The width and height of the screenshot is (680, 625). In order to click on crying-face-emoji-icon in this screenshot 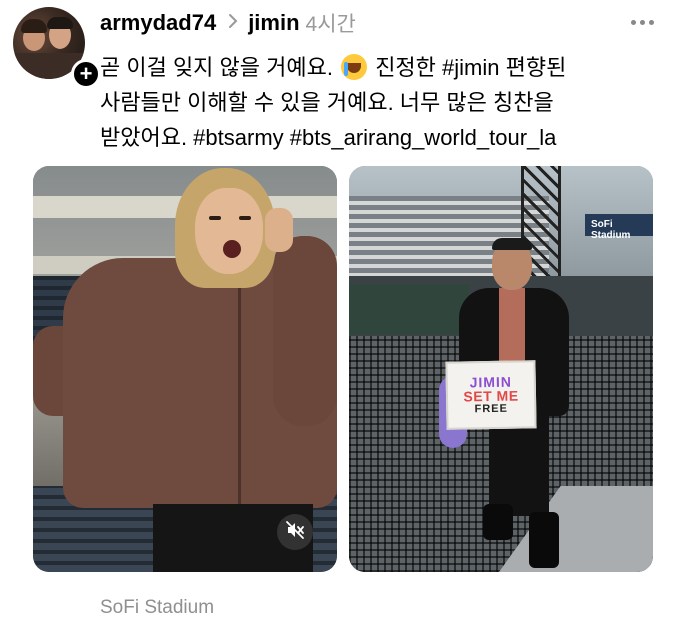, I will do `click(354, 67)`.